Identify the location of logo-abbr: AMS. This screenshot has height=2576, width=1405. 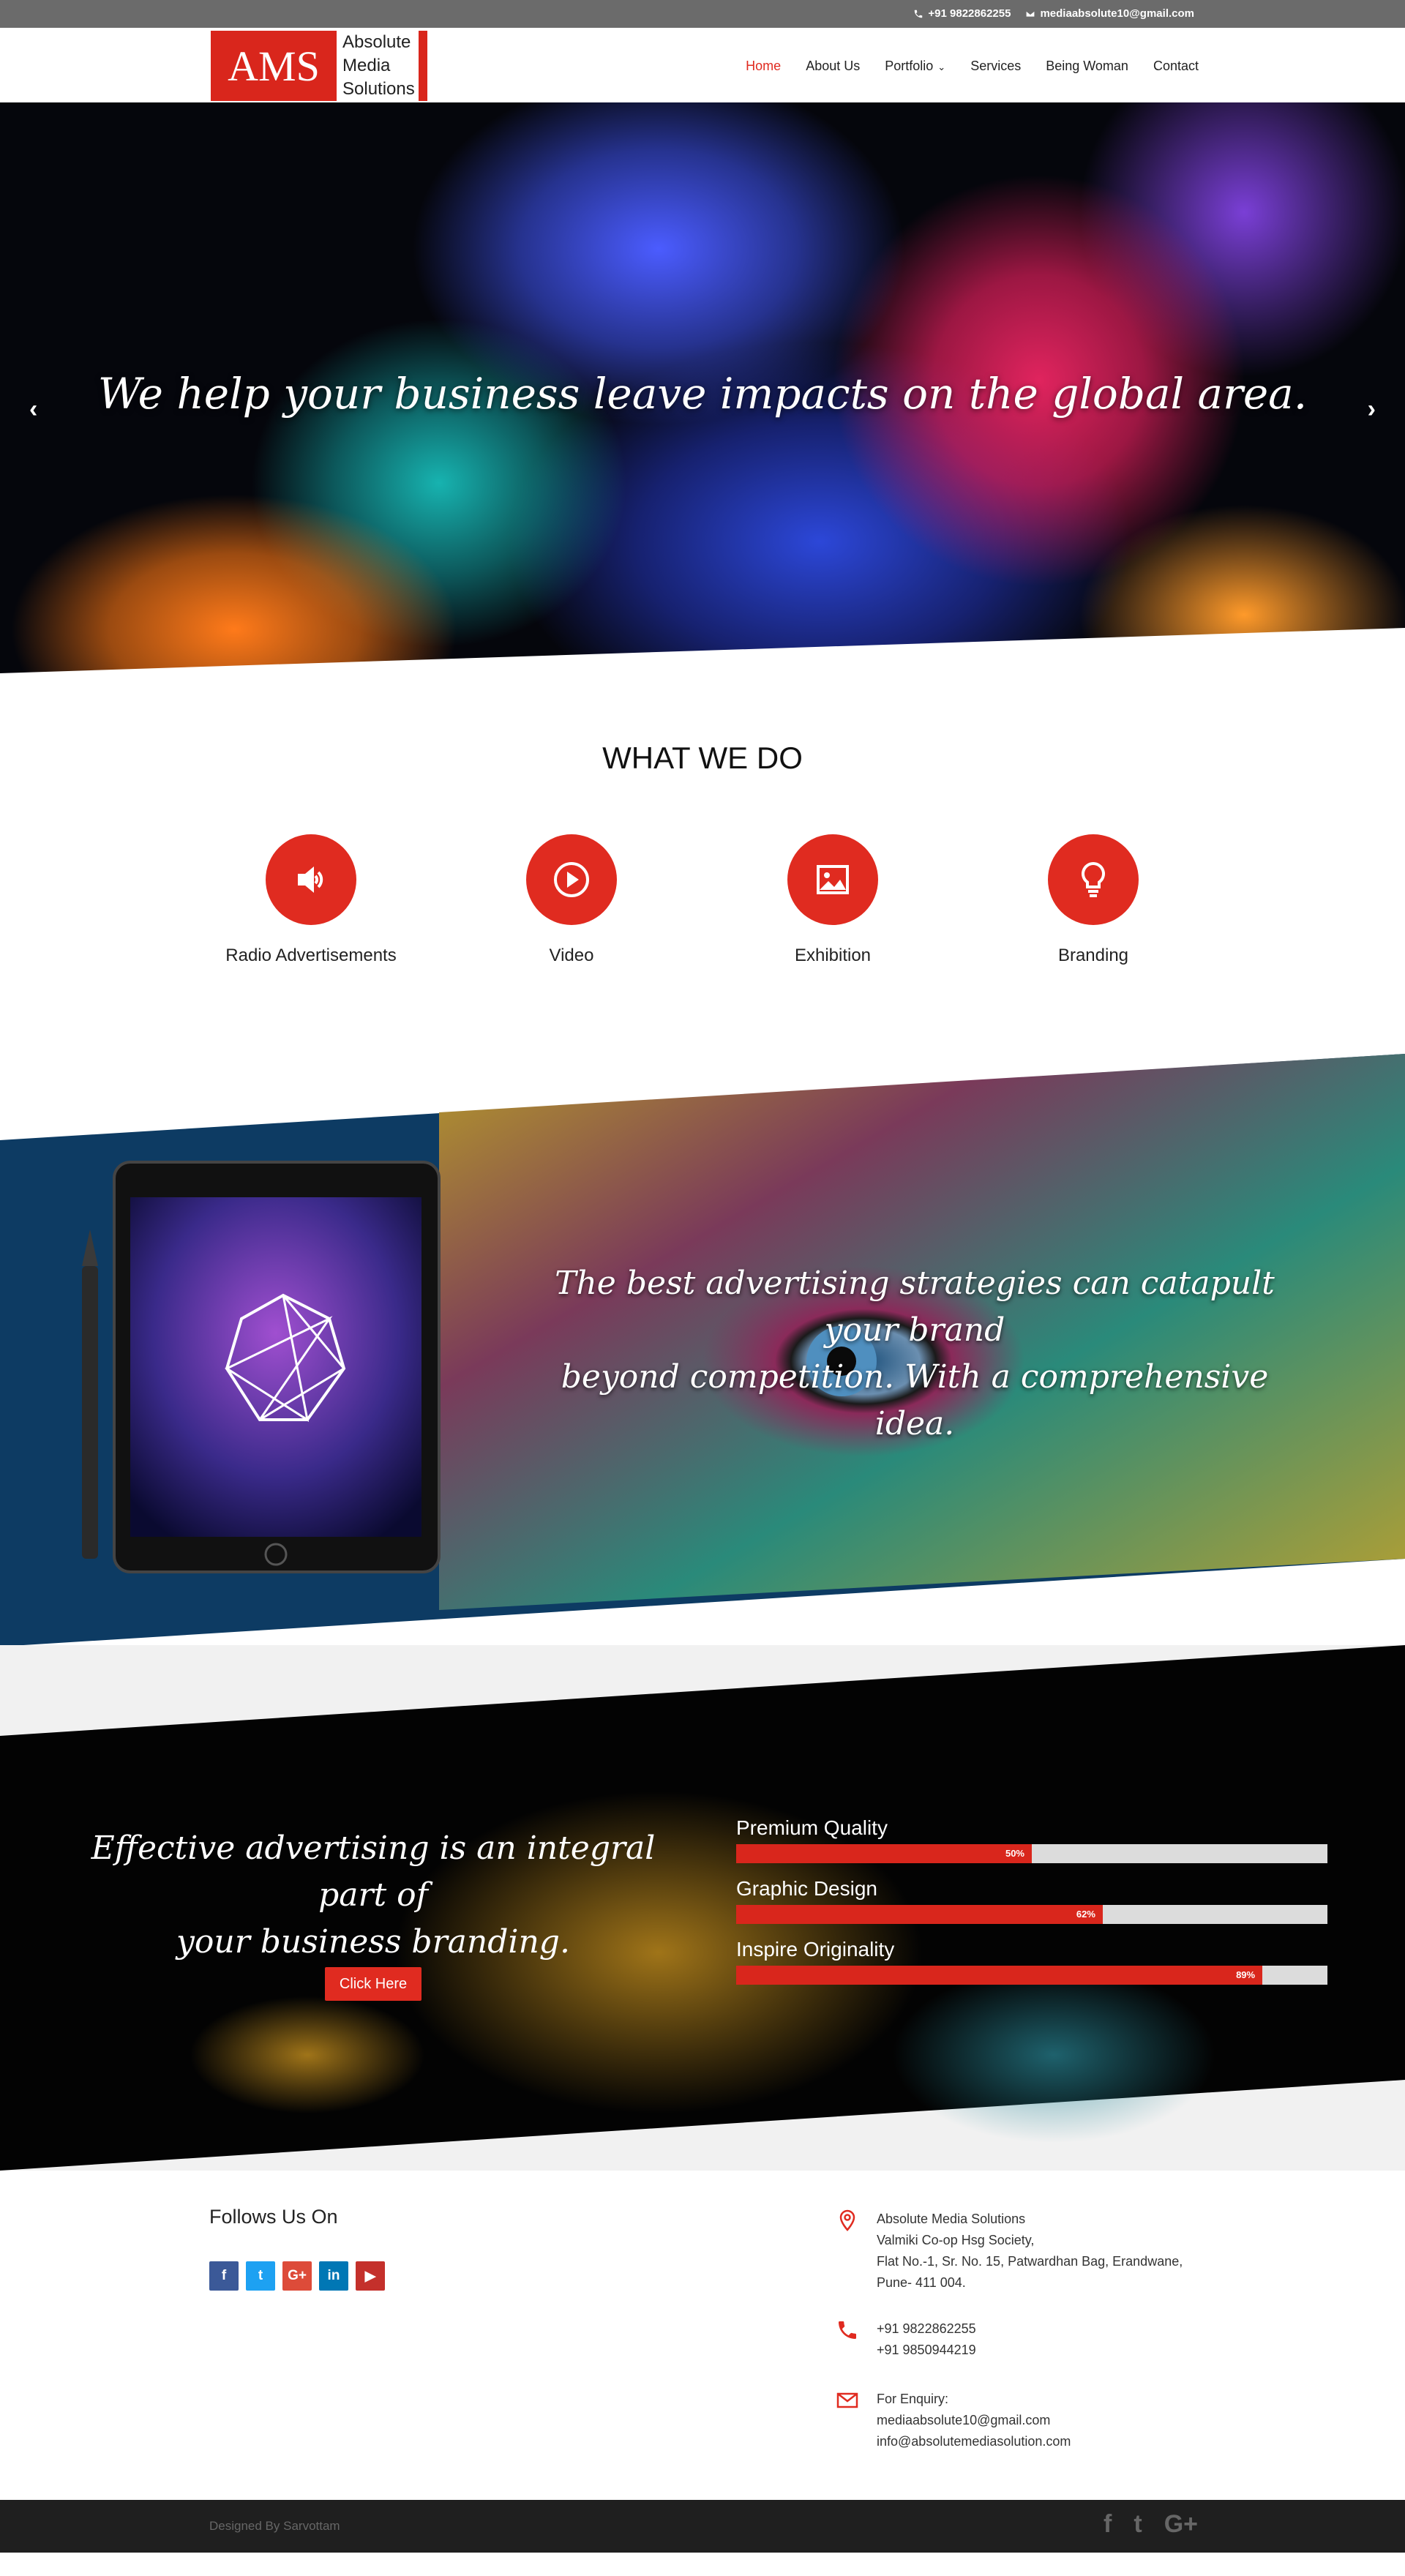
(274, 66).